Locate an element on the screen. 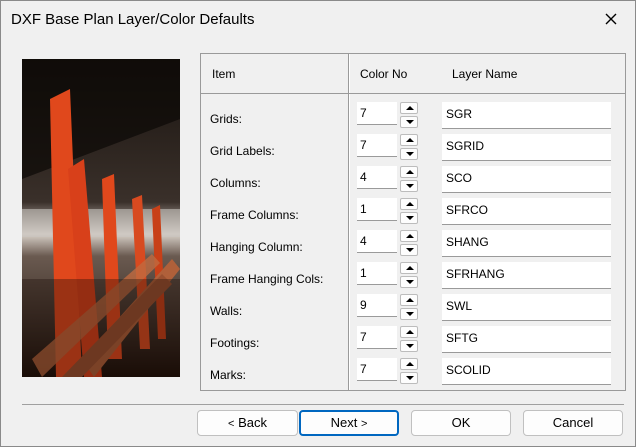 The height and width of the screenshot is (447, 636). color-no-input-frame-hanging-cols: 1 is located at coordinates (377, 273).